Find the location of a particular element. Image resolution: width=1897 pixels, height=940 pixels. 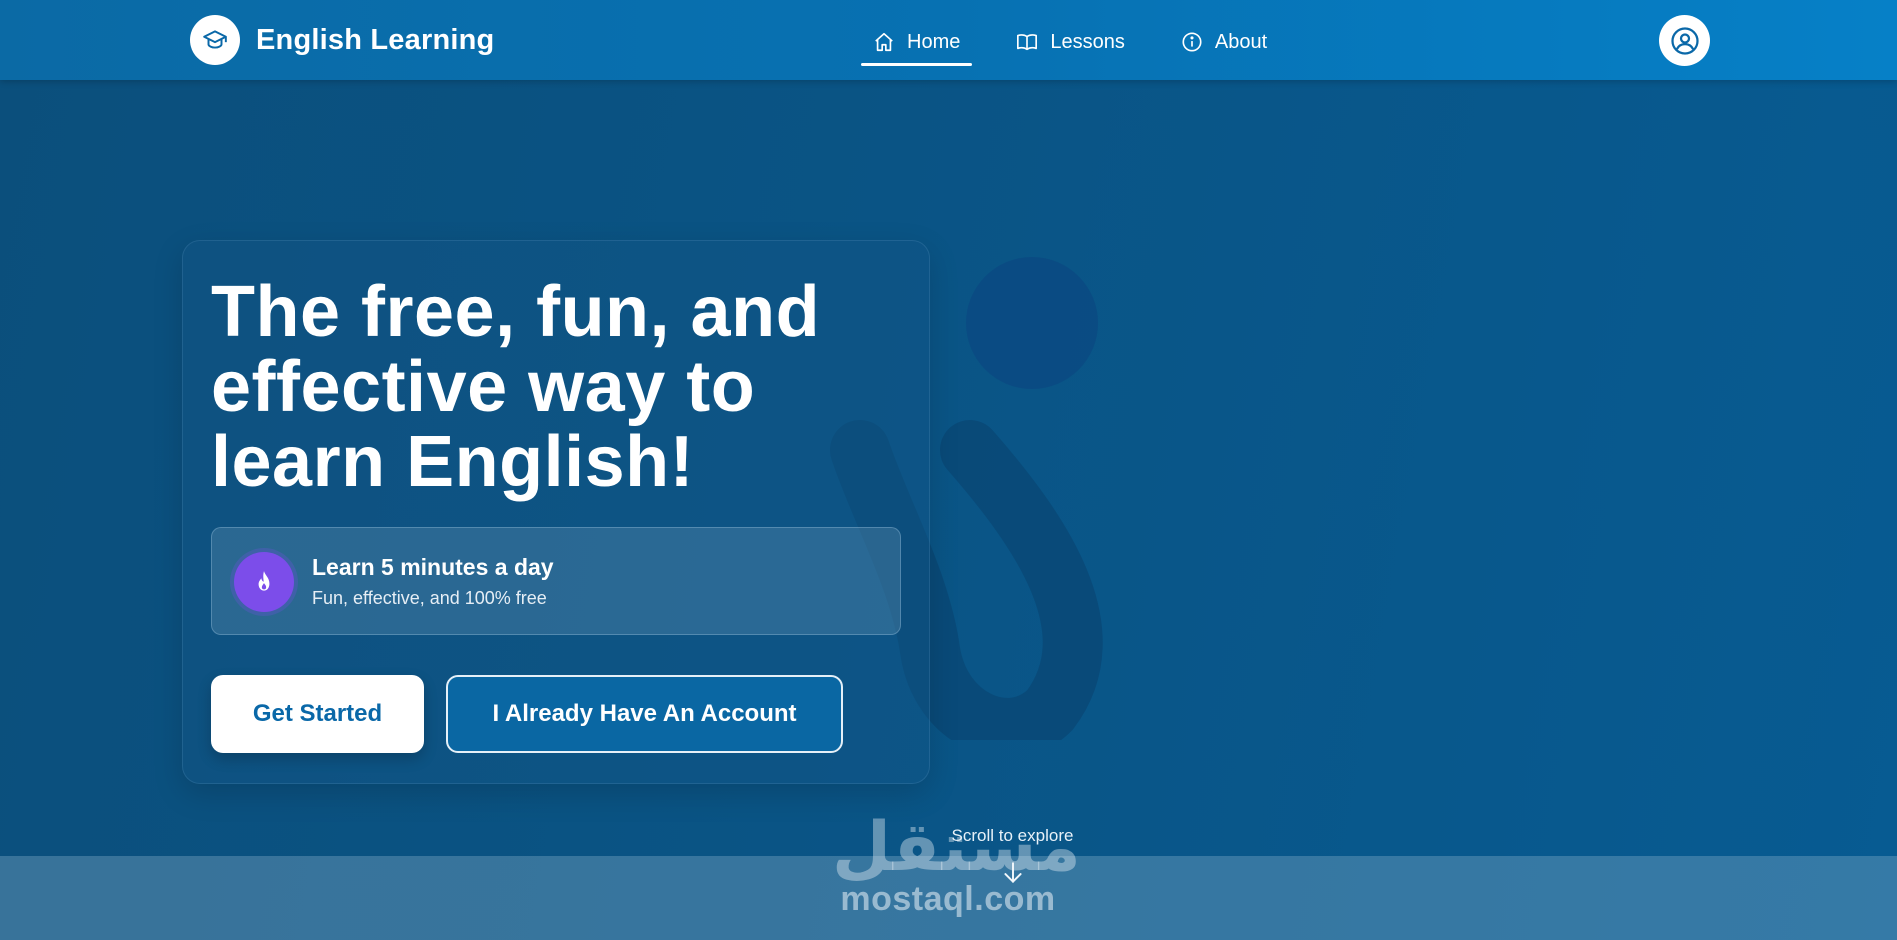

nav-home: Home is located at coordinates (917, 42).